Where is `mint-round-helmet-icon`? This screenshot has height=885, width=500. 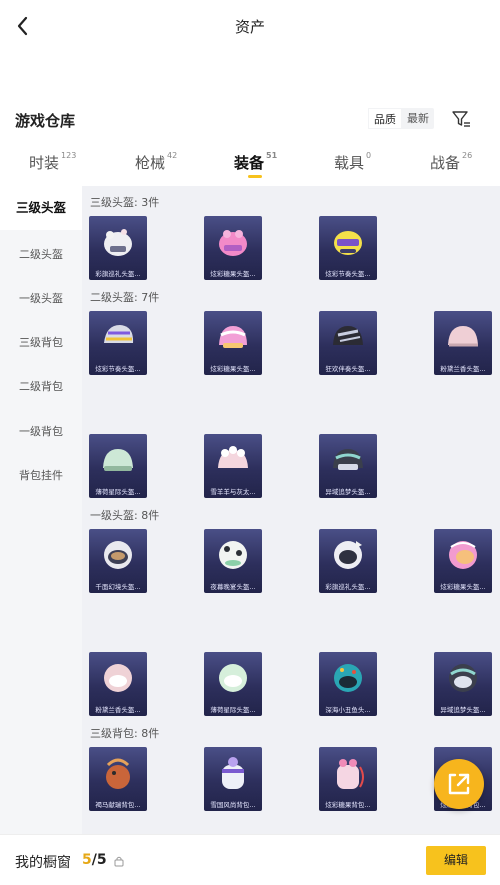 mint-round-helmet-icon is located at coordinates (233, 678).